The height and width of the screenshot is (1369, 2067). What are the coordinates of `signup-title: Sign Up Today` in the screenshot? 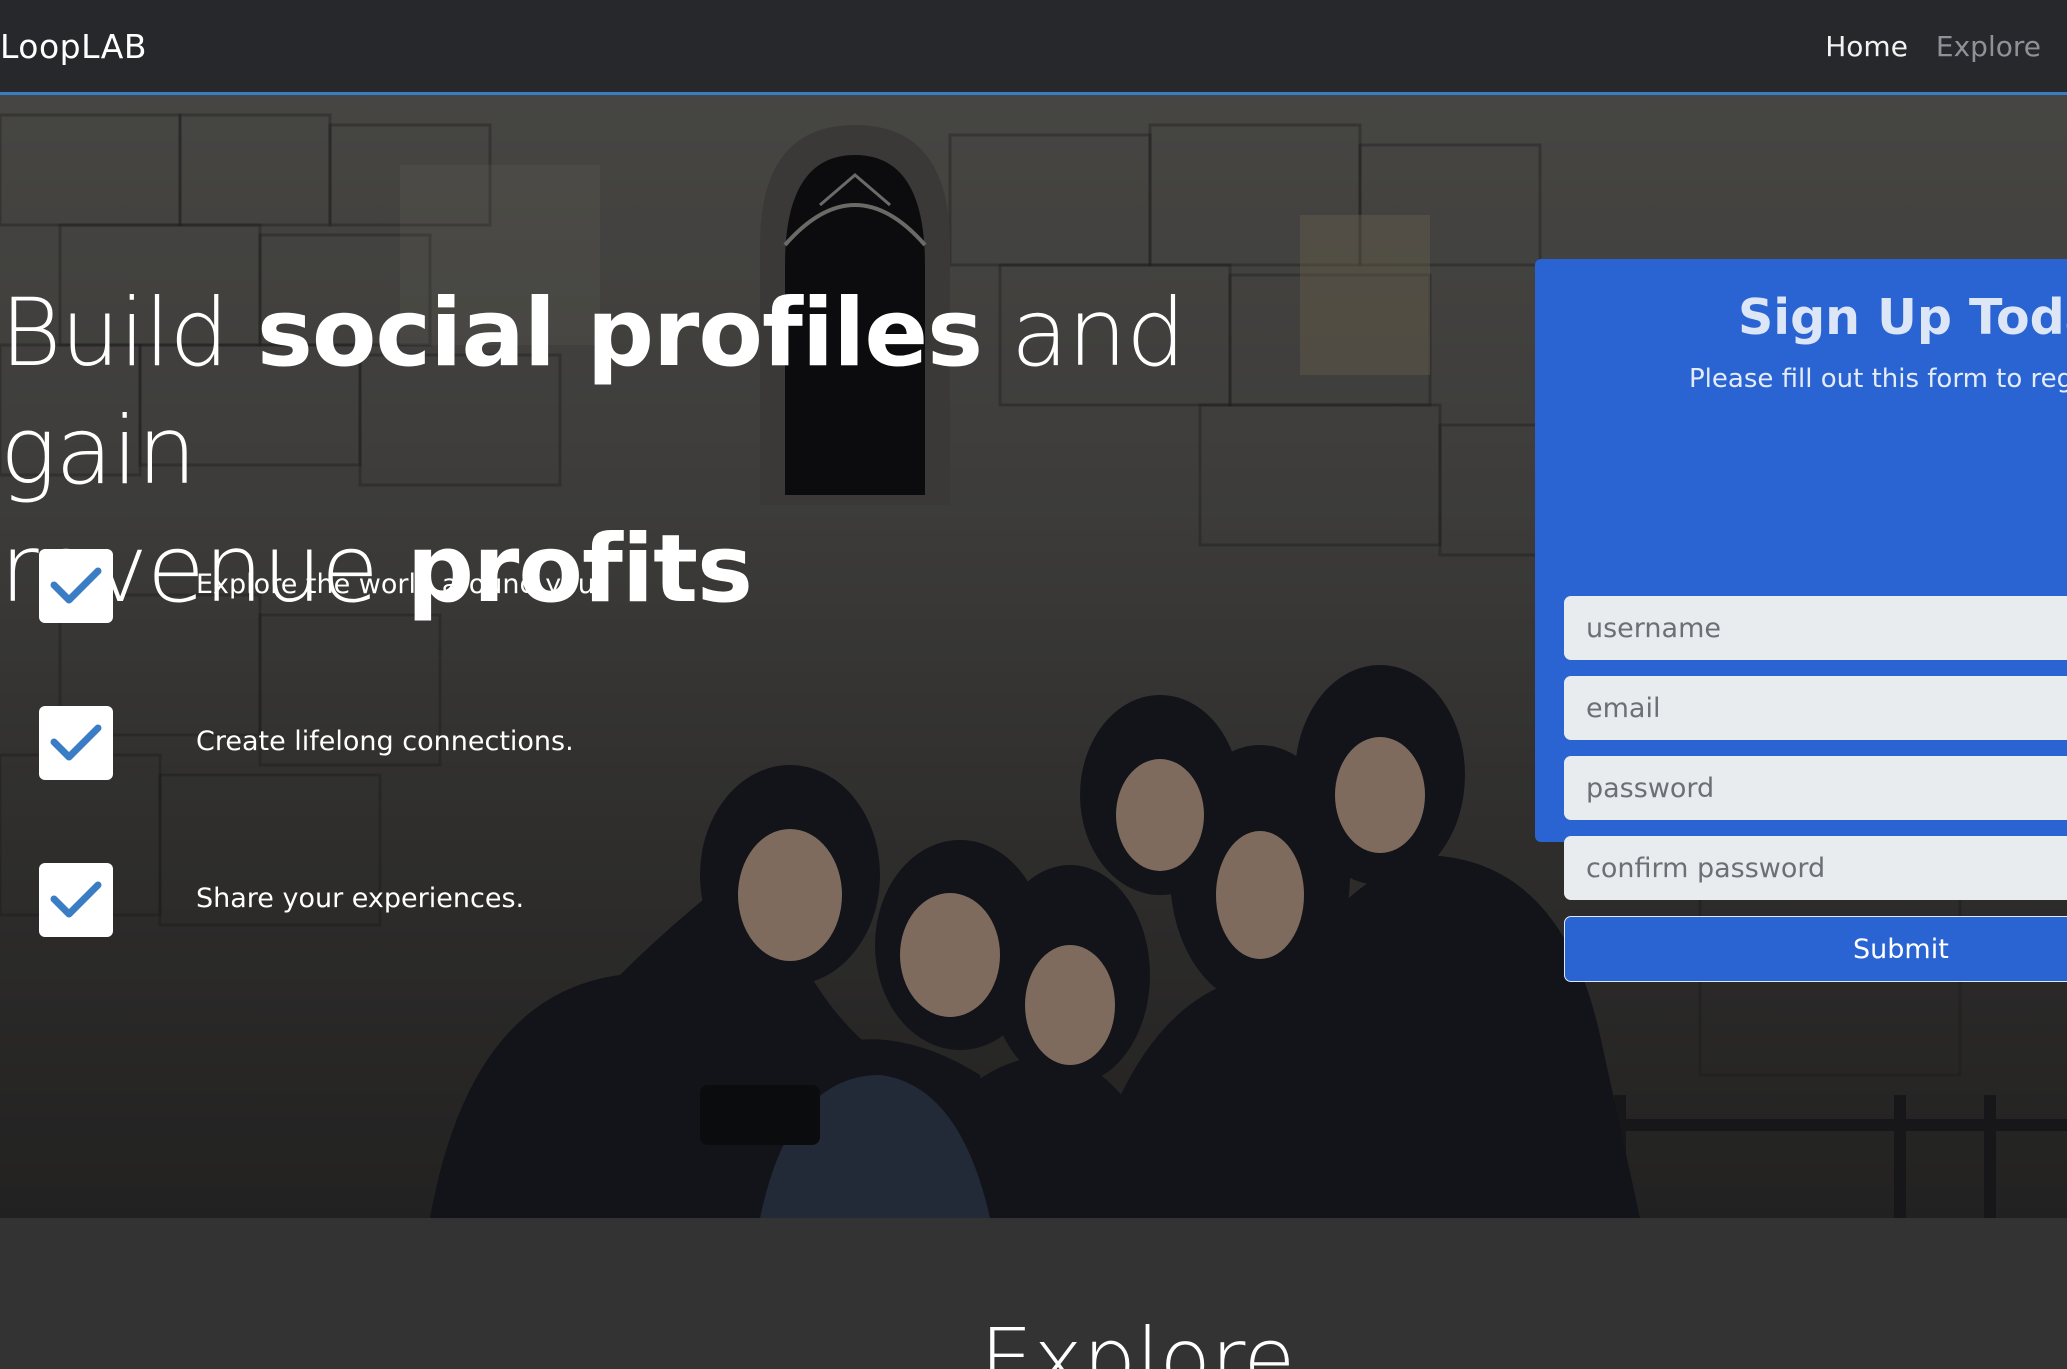 It's located at (1902, 317).